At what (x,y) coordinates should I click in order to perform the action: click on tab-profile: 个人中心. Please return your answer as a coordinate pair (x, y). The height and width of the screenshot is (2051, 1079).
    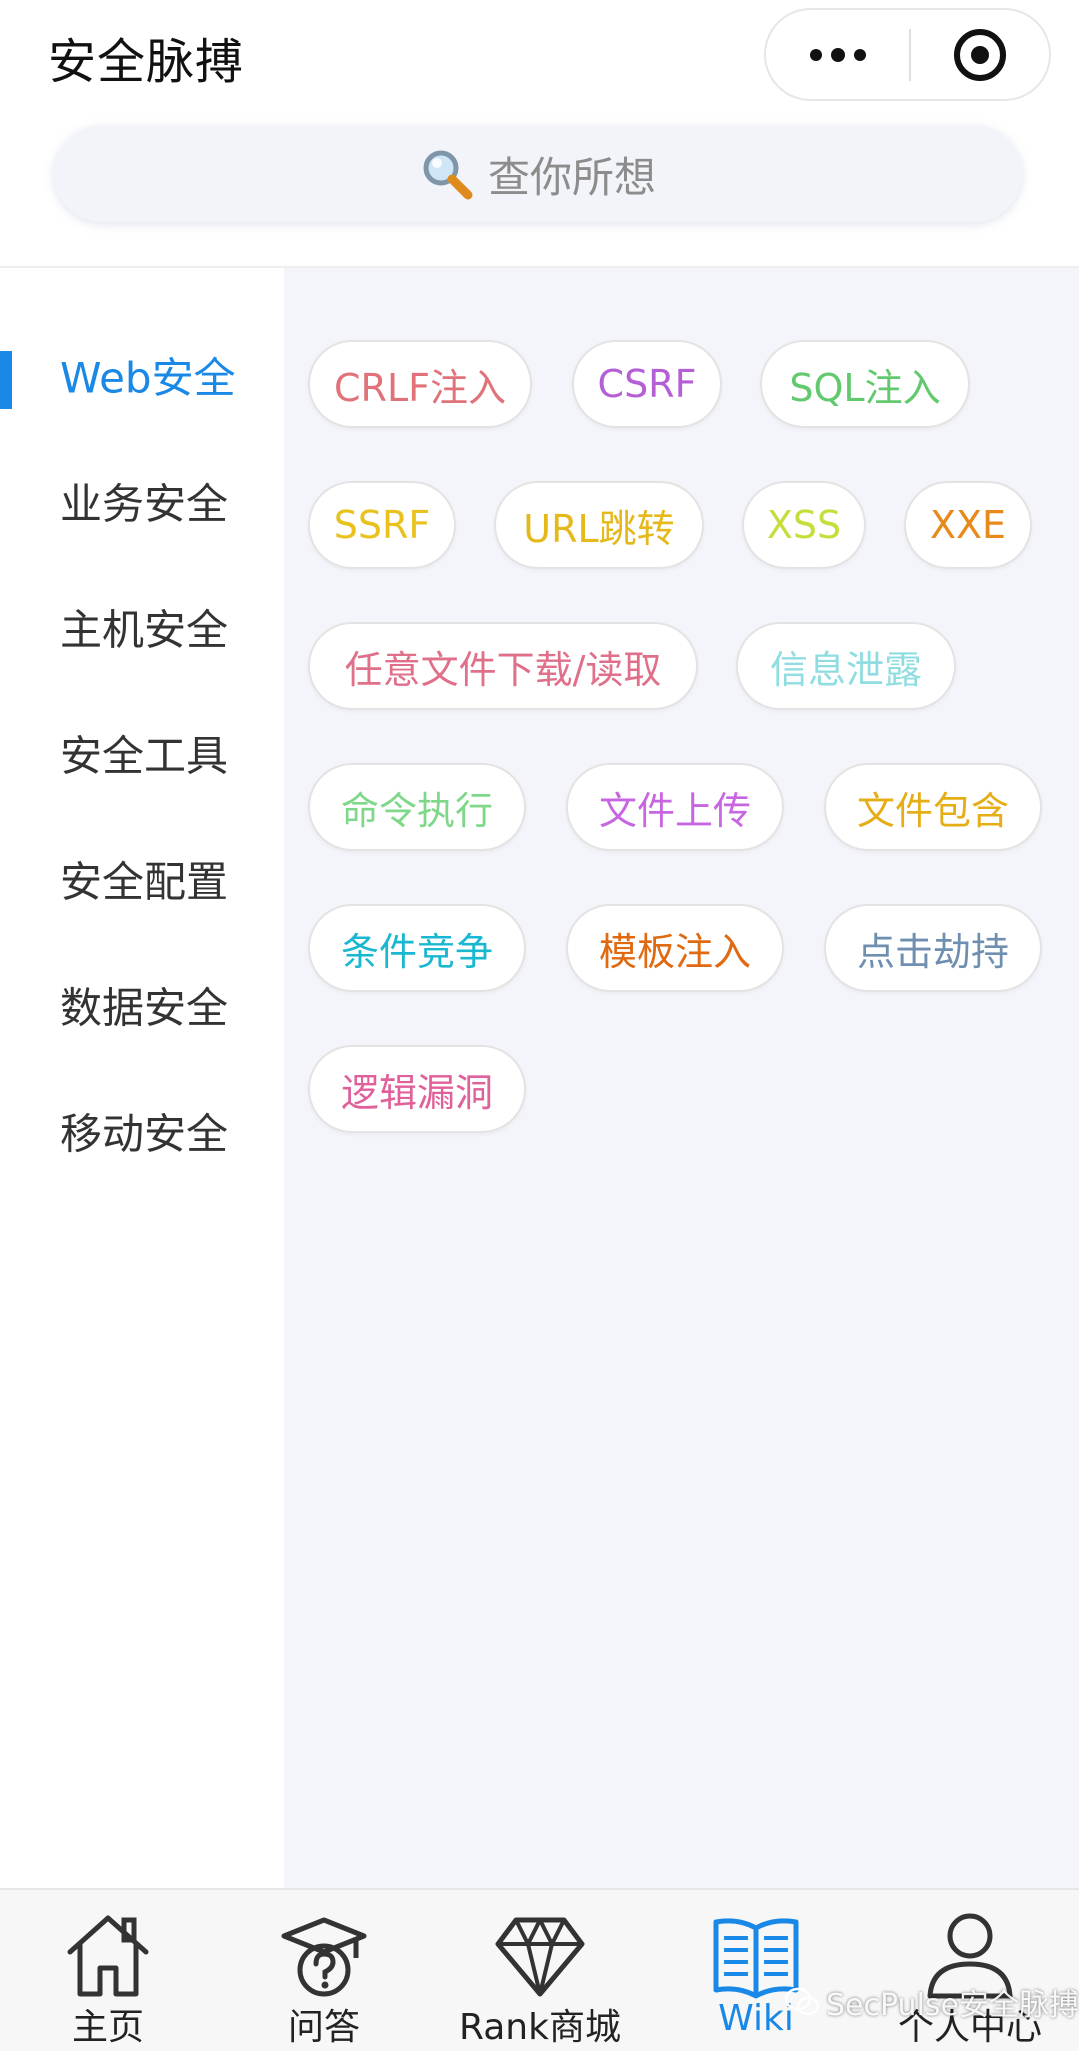
    Looking at the image, I should click on (970, 1970).